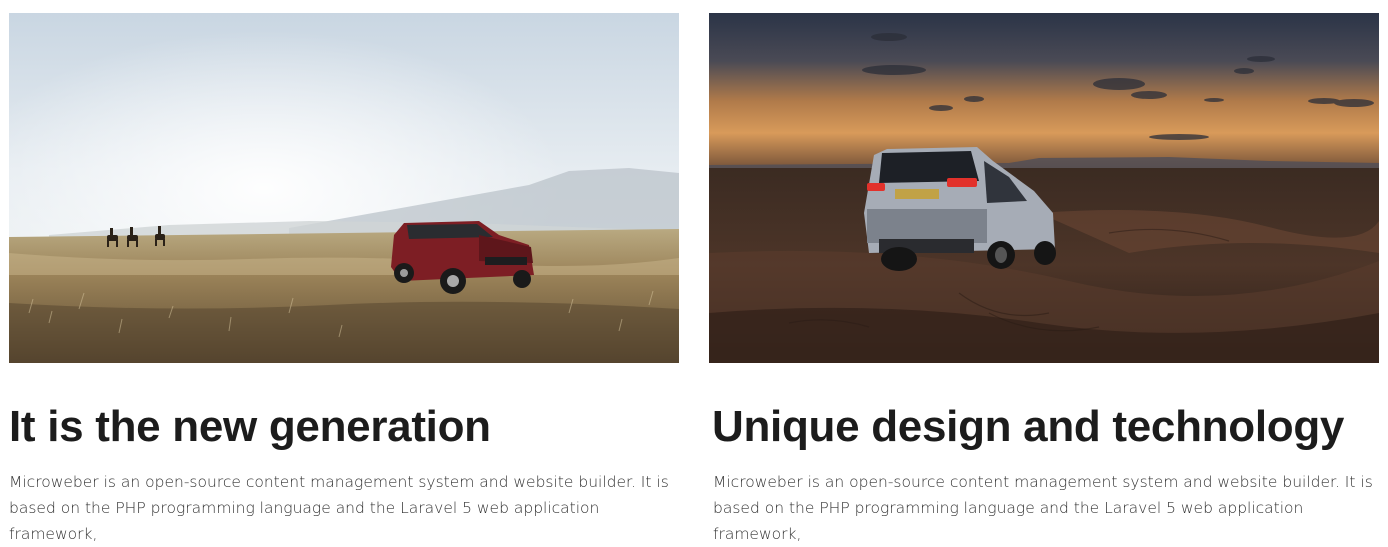 The height and width of the screenshot is (547, 1388). Describe the element at coordinates (250, 426) in the screenshot. I see `feature-title: It is the new generation` at that location.